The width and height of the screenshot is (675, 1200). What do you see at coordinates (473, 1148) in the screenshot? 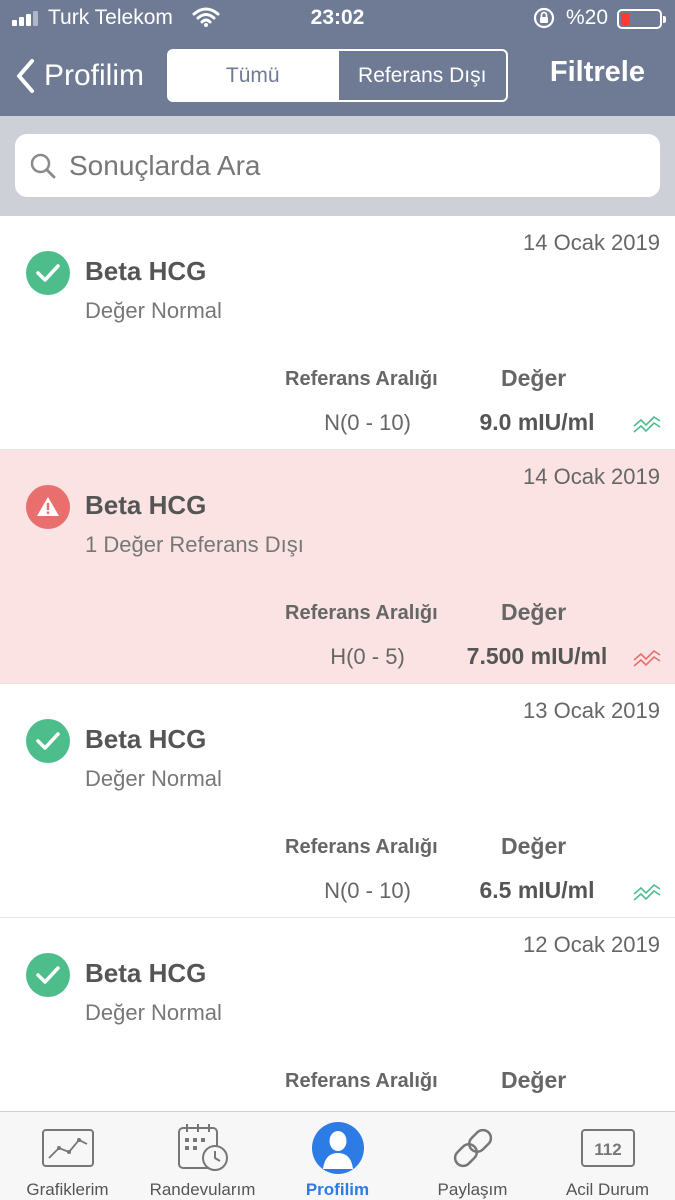
I see `link-icon` at bounding box center [473, 1148].